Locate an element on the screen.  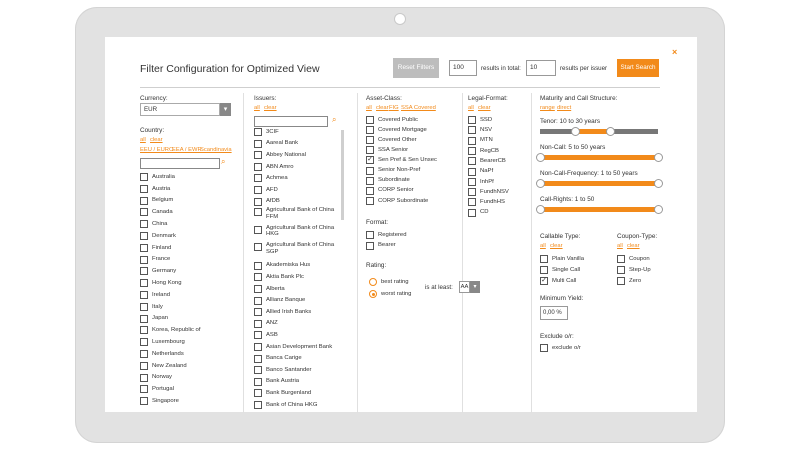
results-total-input: 100 is located at coordinates (463, 68).